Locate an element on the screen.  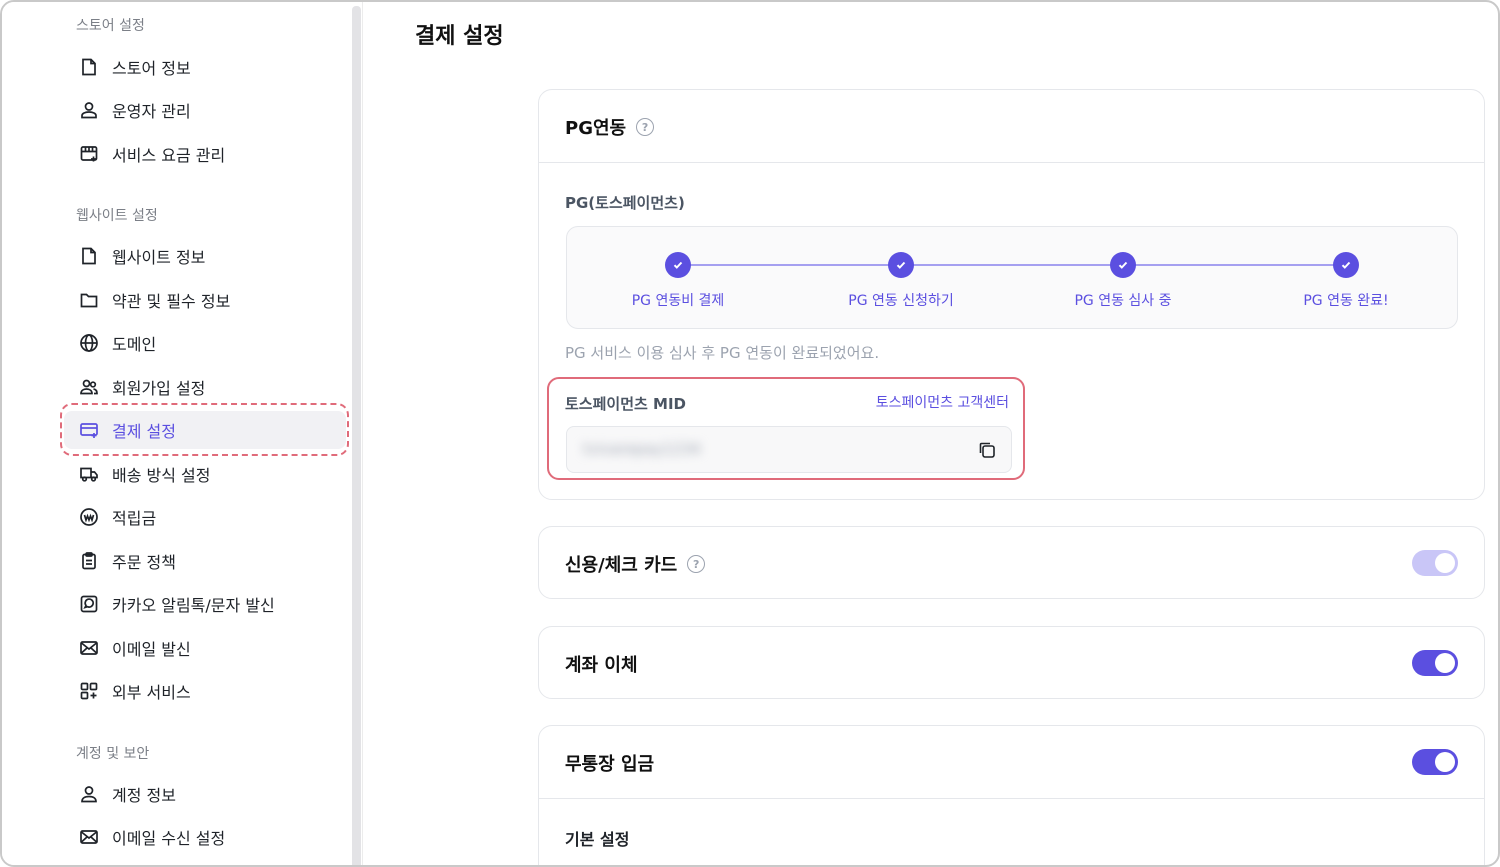
toss-support-link: 토스페이먼츠 고객센터 is located at coordinates (942, 402).